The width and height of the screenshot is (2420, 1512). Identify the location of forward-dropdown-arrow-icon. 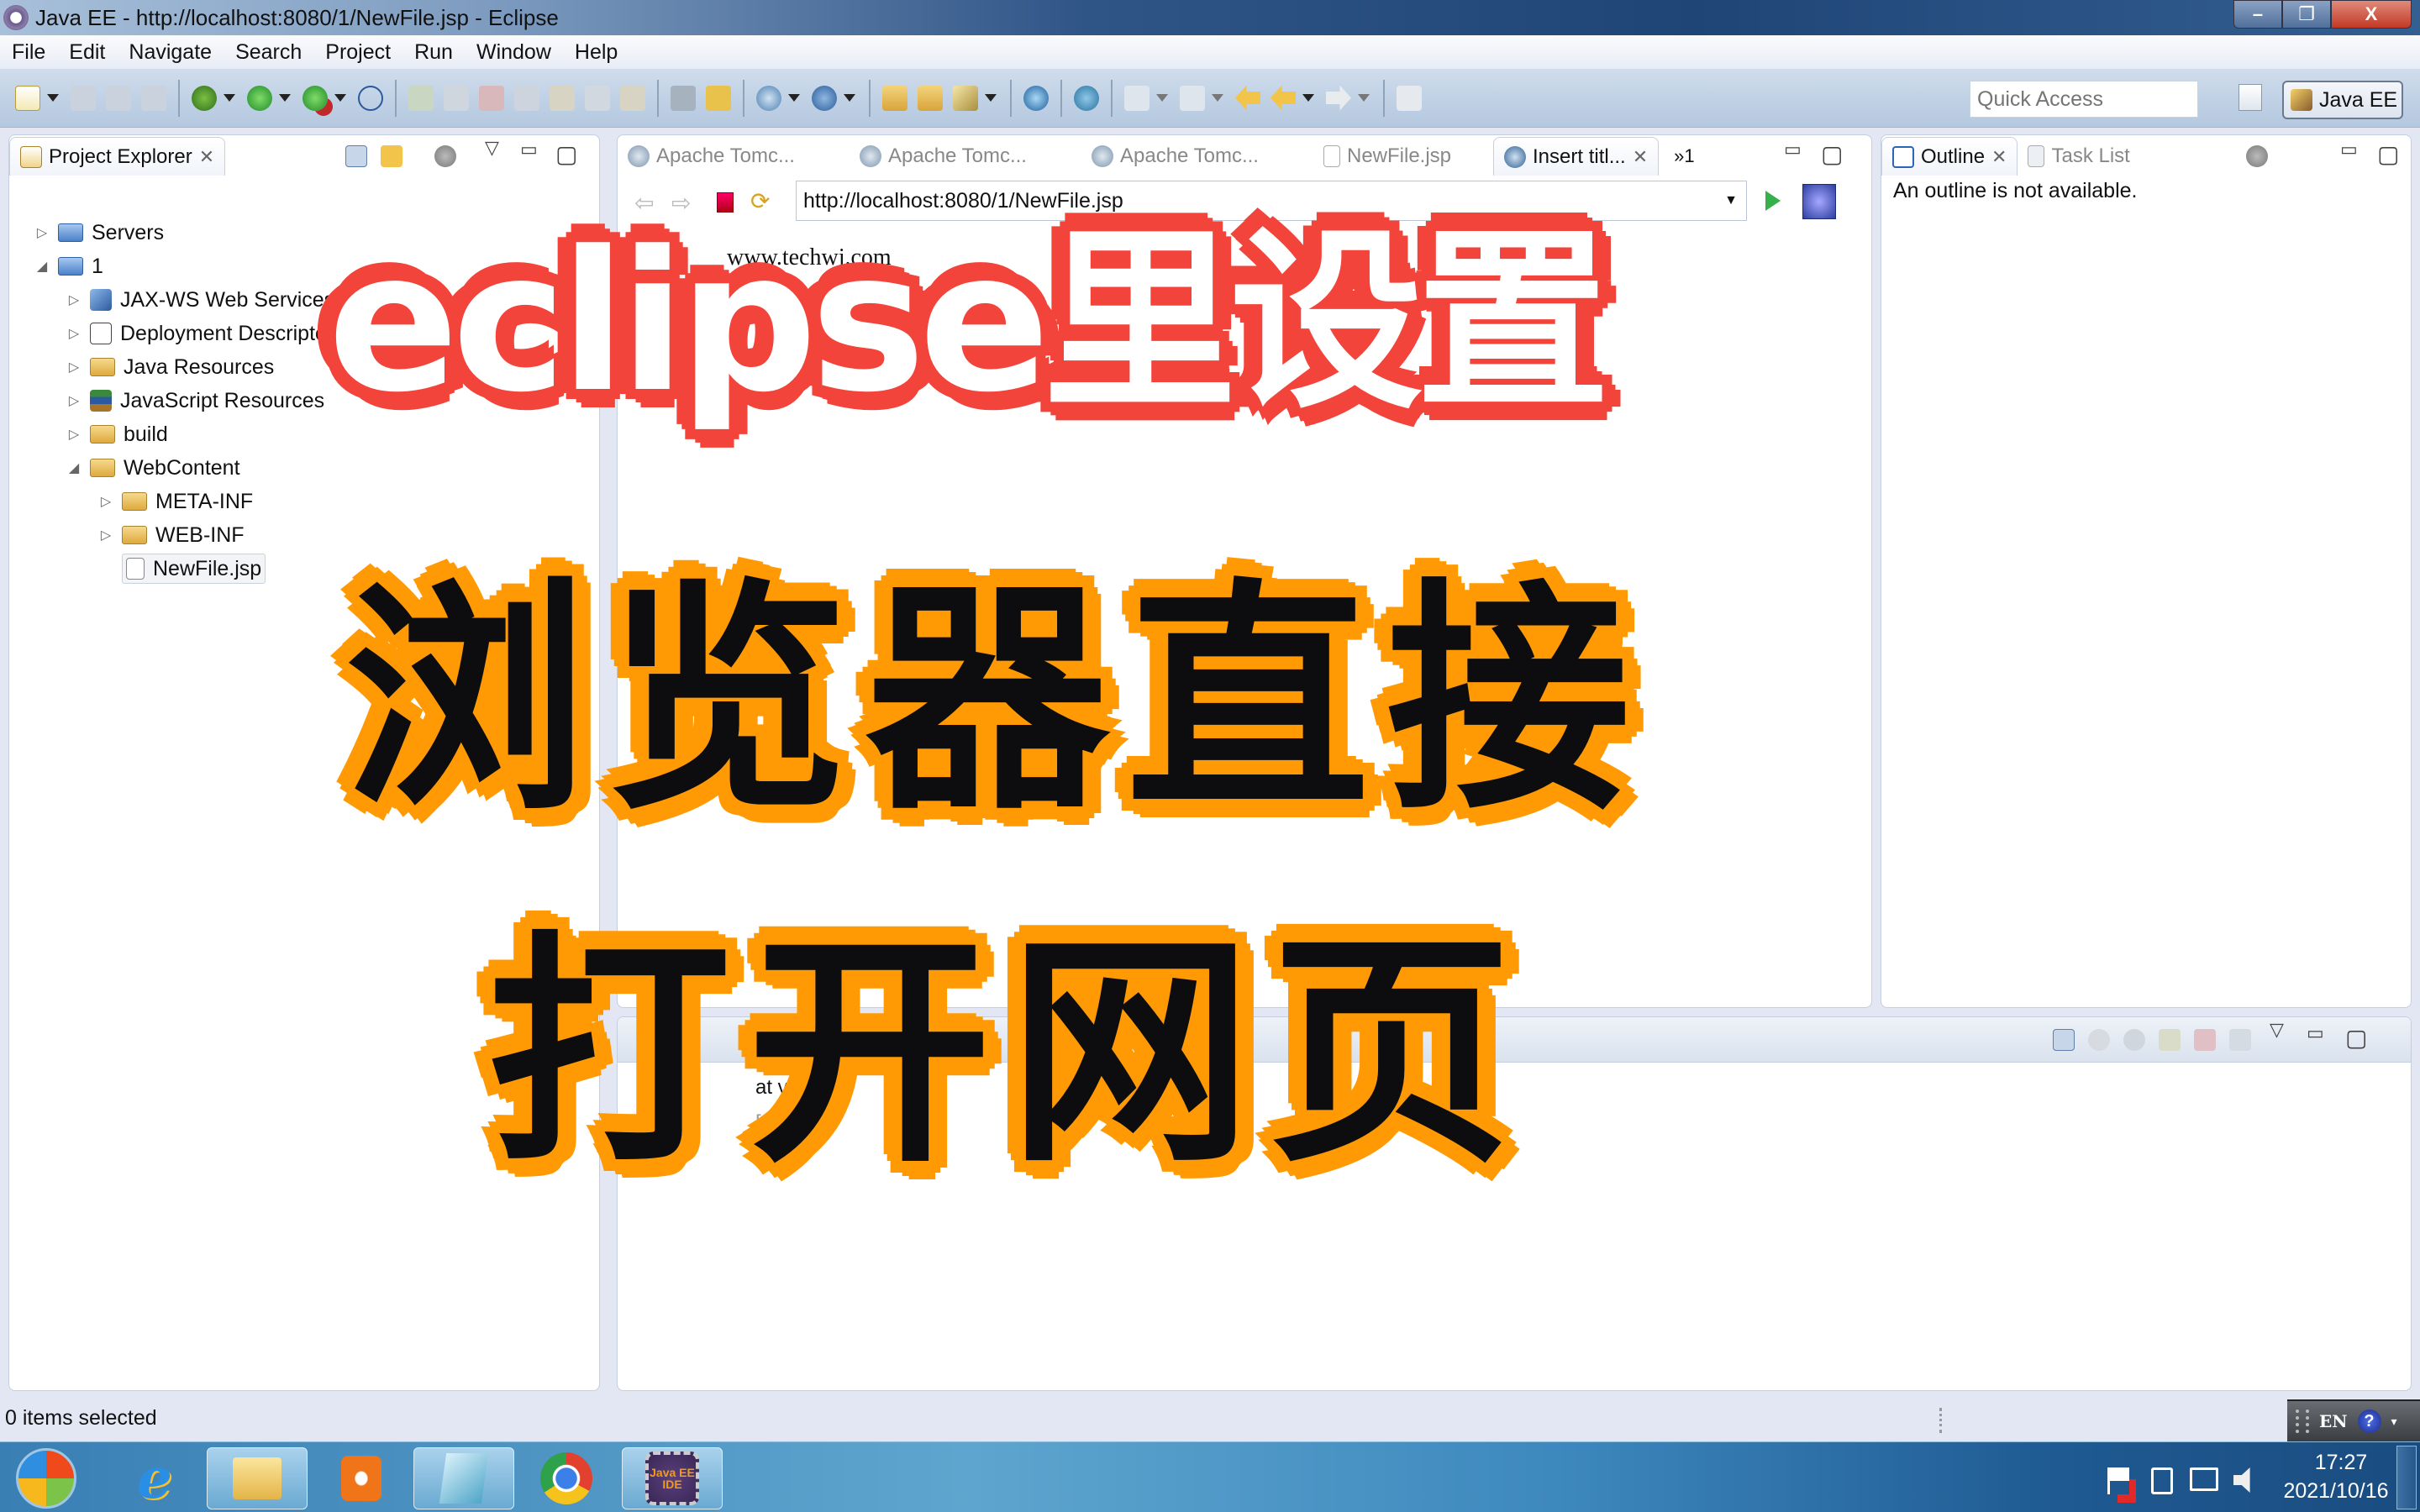
(1364, 98).